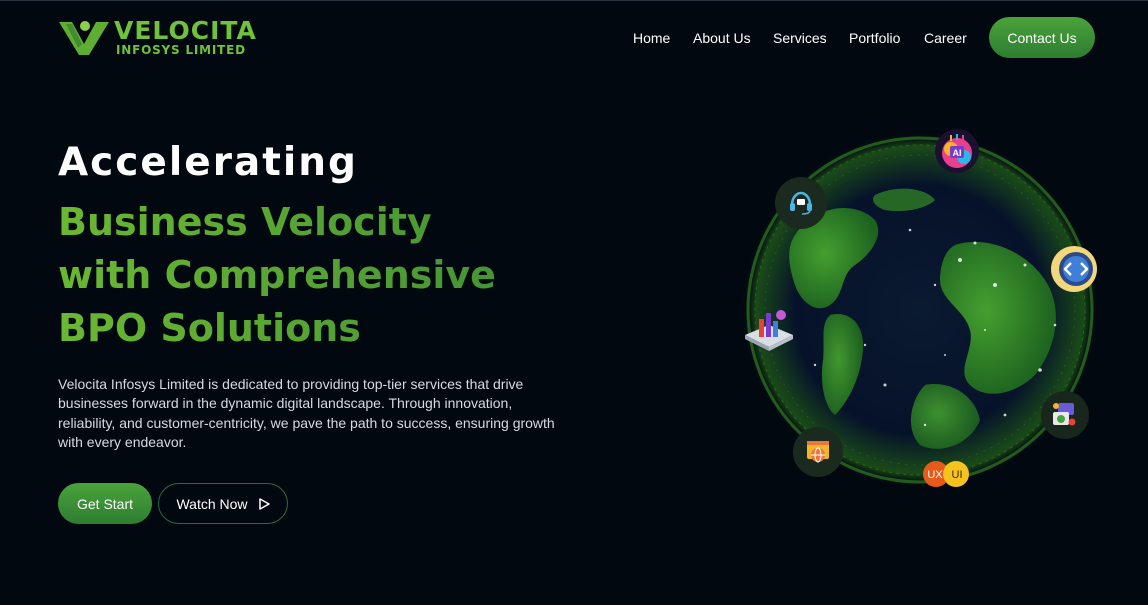 This screenshot has height=605, width=1148. What do you see at coordinates (946, 474) in the screenshot?
I see `ux-ui-icon: UX UI` at bounding box center [946, 474].